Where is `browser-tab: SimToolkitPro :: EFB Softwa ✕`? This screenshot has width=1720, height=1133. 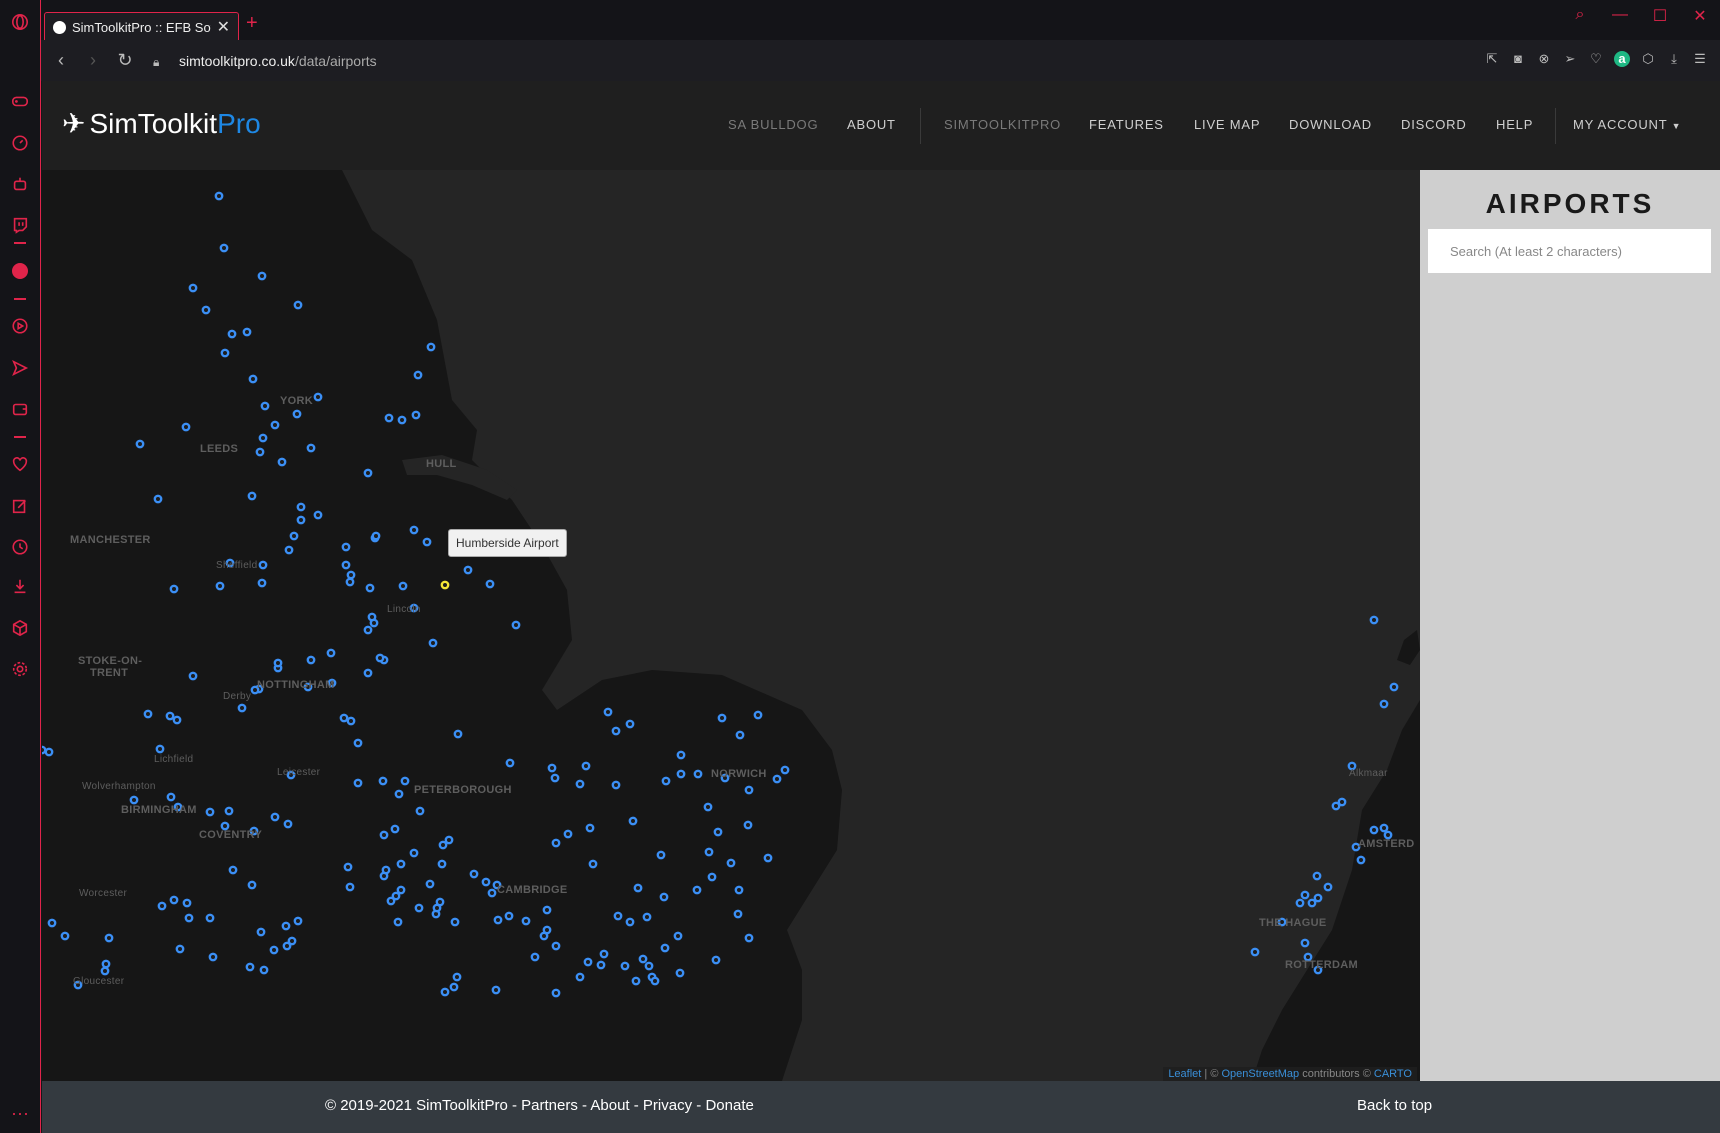 browser-tab: SimToolkitPro :: EFB Softwa ✕ is located at coordinates (141, 26).